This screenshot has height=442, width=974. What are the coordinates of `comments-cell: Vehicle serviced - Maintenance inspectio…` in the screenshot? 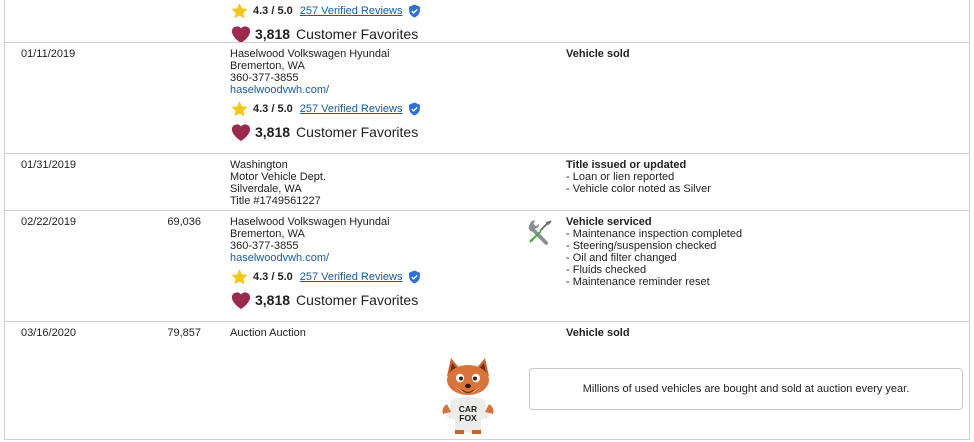 It's located at (746, 252).